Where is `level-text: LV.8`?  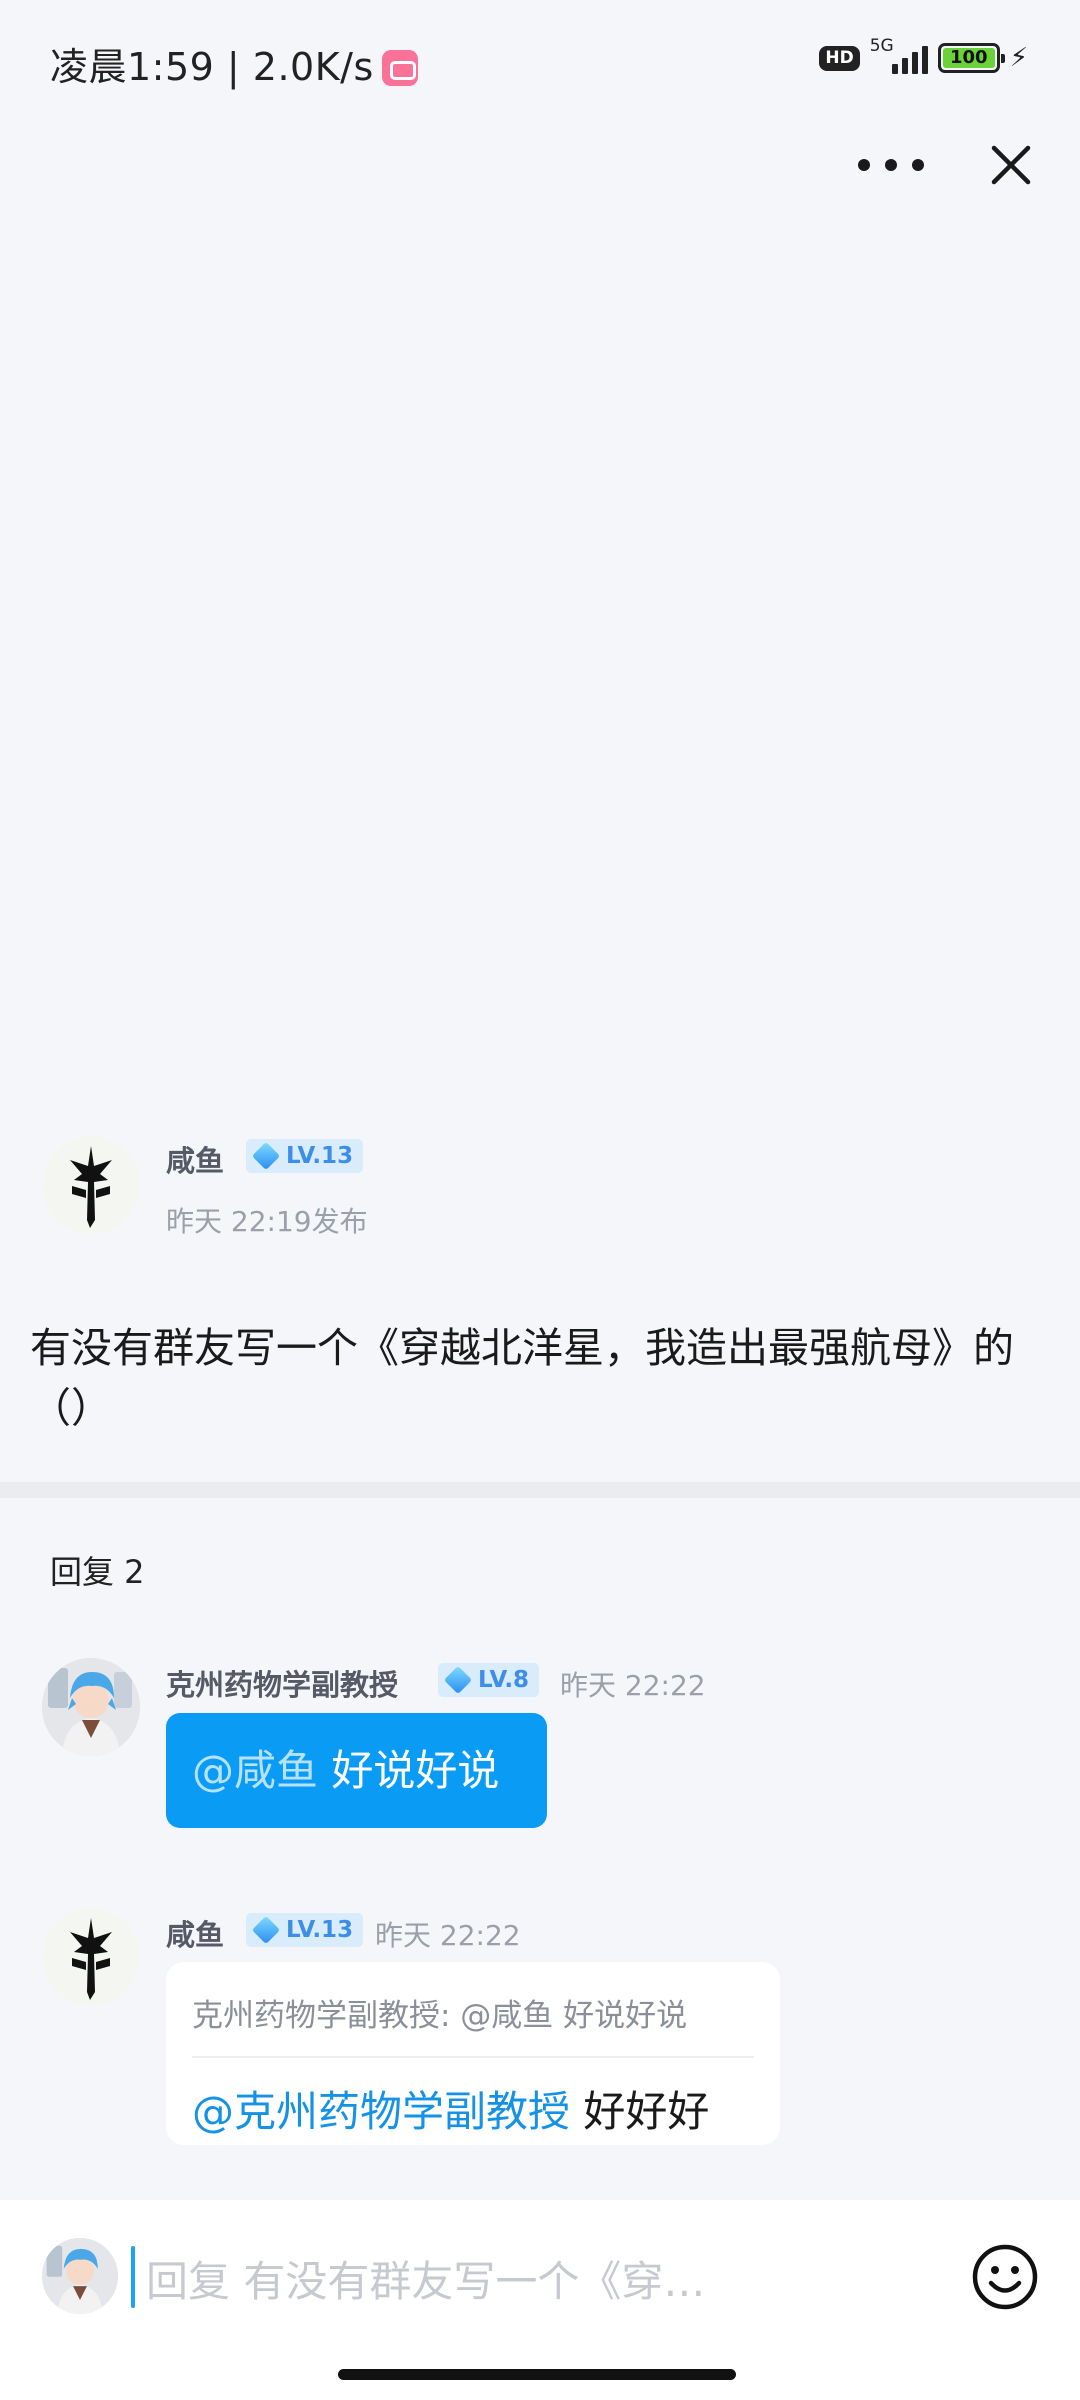 level-text: LV.8 is located at coordinates (504, 1680).